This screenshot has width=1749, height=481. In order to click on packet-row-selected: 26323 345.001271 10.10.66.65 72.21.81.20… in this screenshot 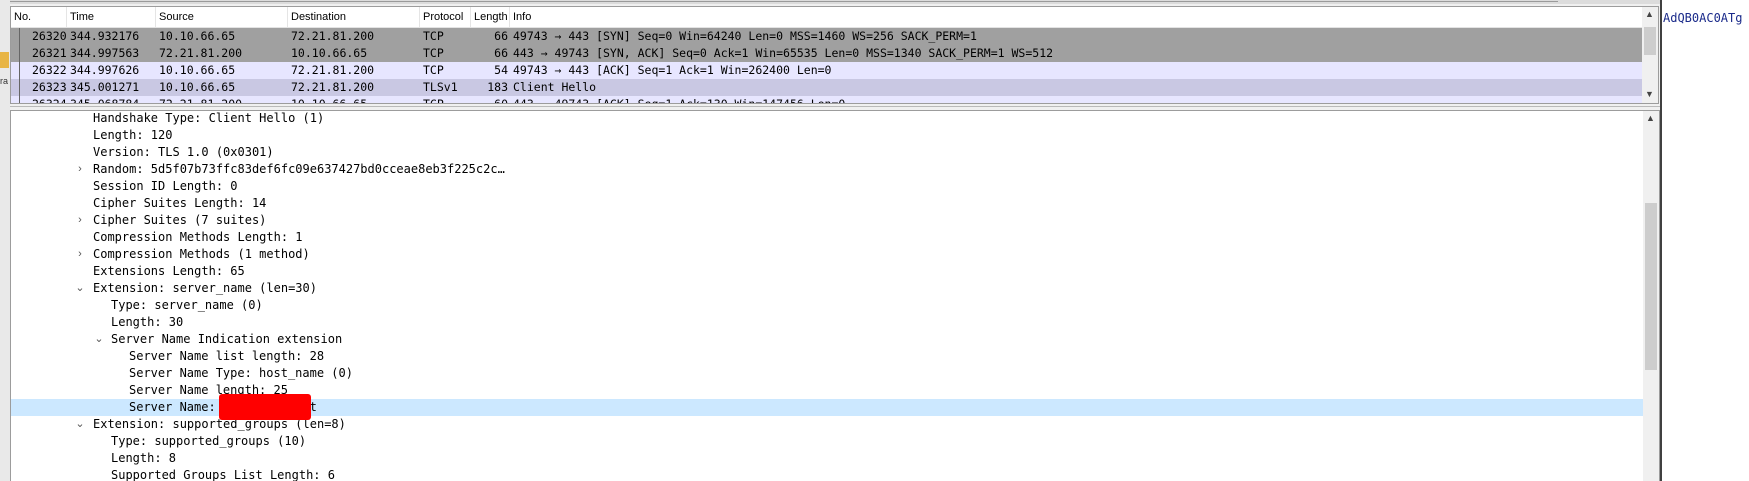, I will do `click(827, 87)`.